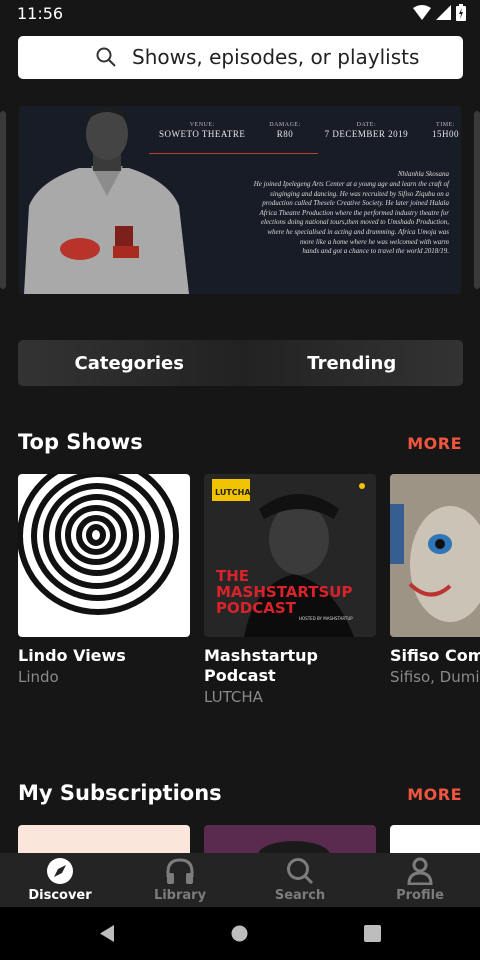  I want to click on person-icon, so click(420, 871).